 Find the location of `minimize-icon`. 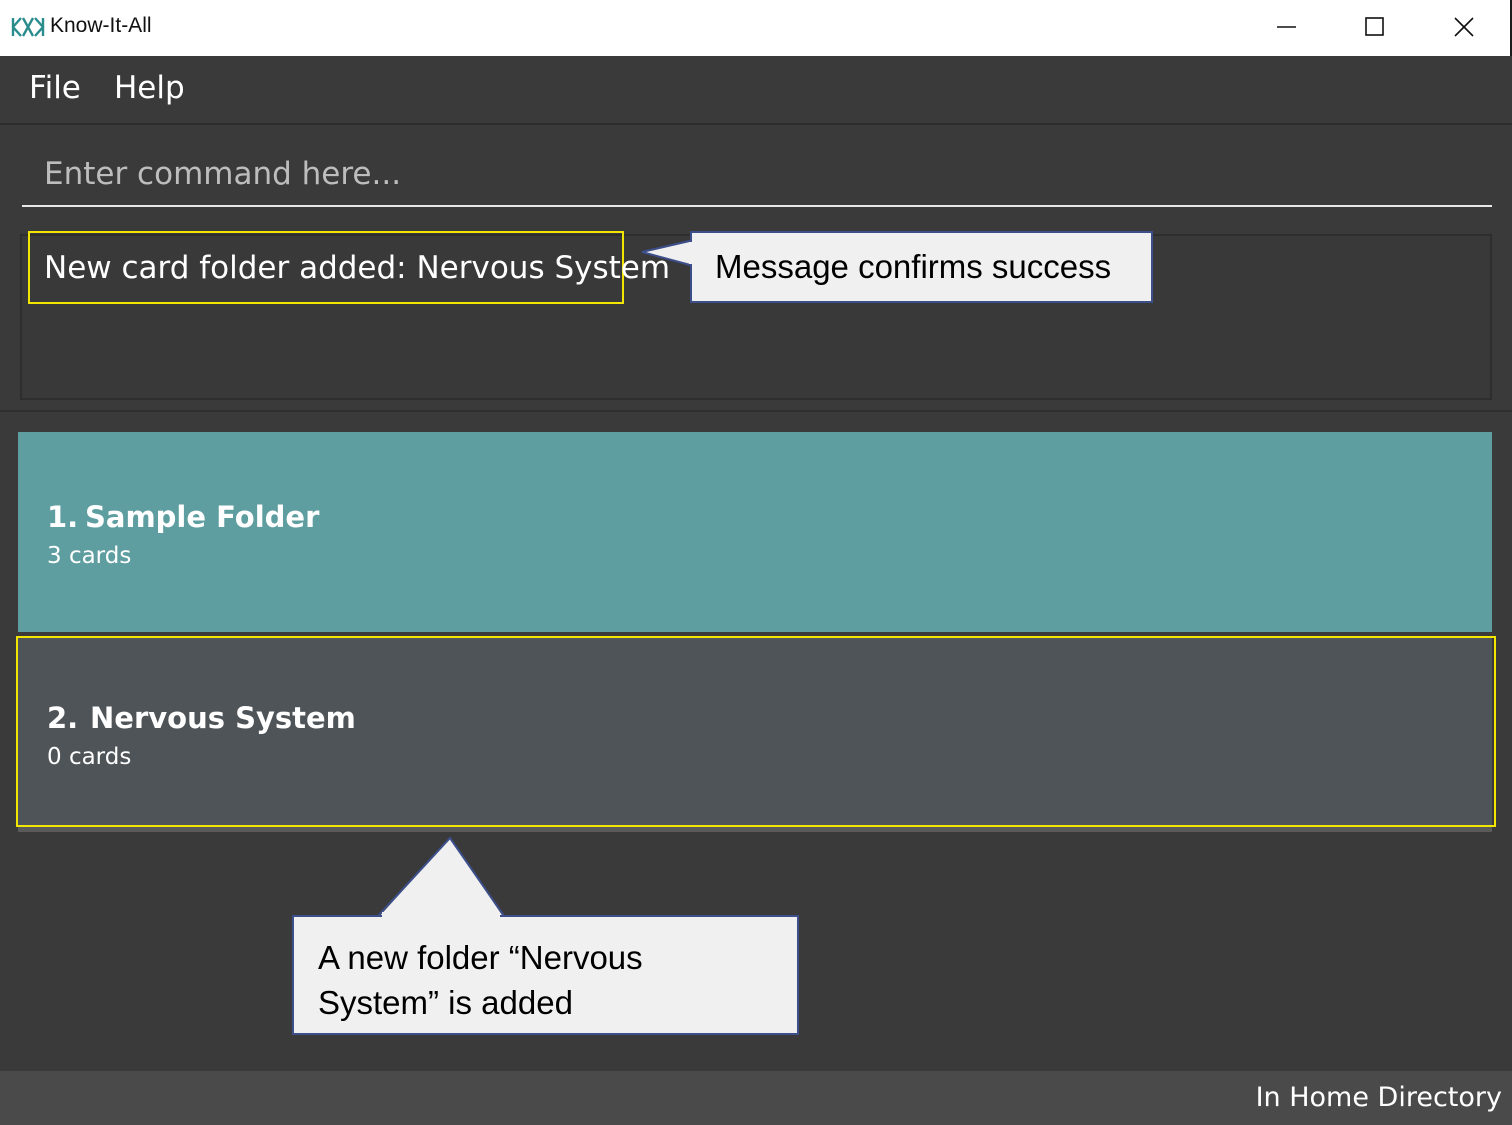

minimize-icon is located at coordinates (1286, 27).